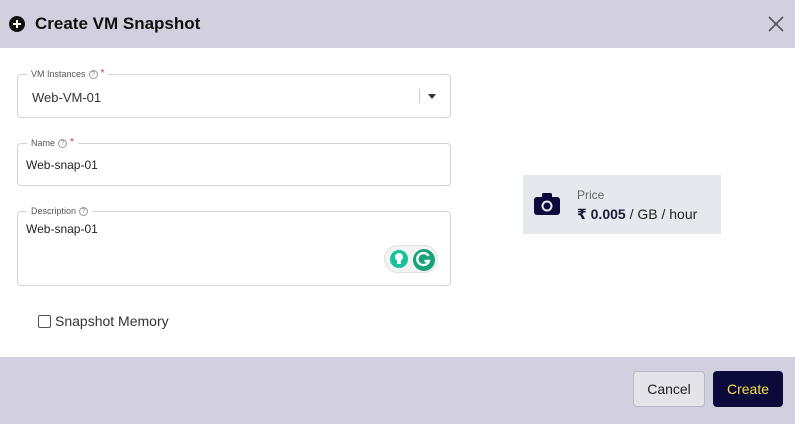  Describe the element at coordinates (547, 204) in the screenshot. I see `camera-icon` at that location.